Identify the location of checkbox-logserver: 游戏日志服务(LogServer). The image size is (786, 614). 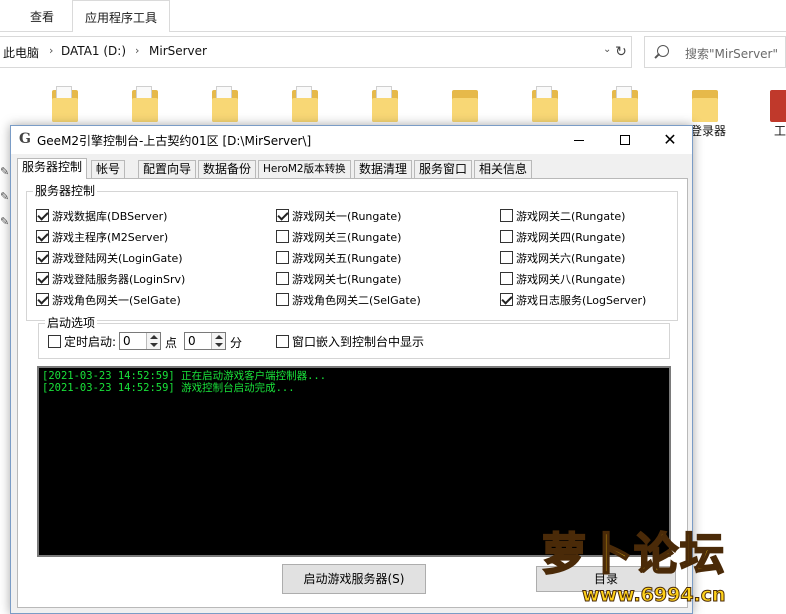
(573, 300).